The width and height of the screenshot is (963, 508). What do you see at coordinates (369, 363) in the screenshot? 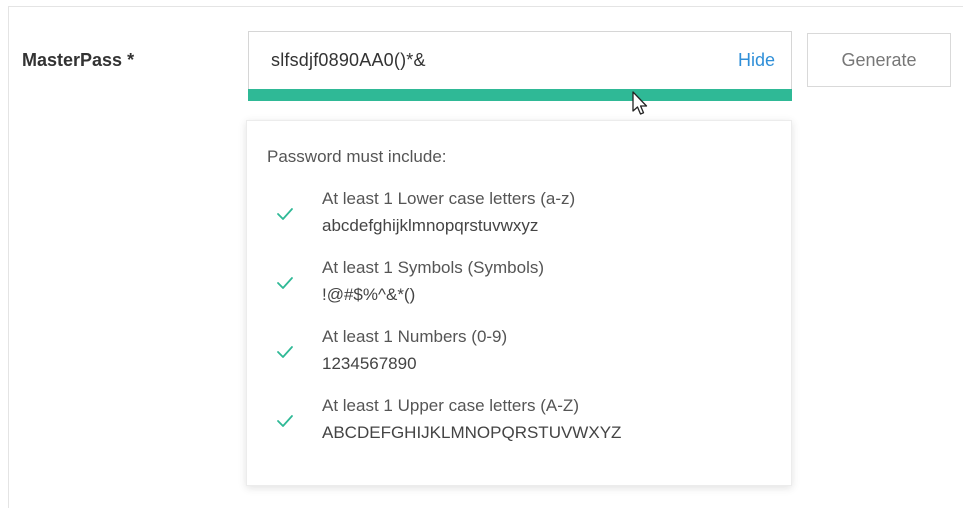
I see `requirement-chars: 1234567890` at bounding box center [369, 363].